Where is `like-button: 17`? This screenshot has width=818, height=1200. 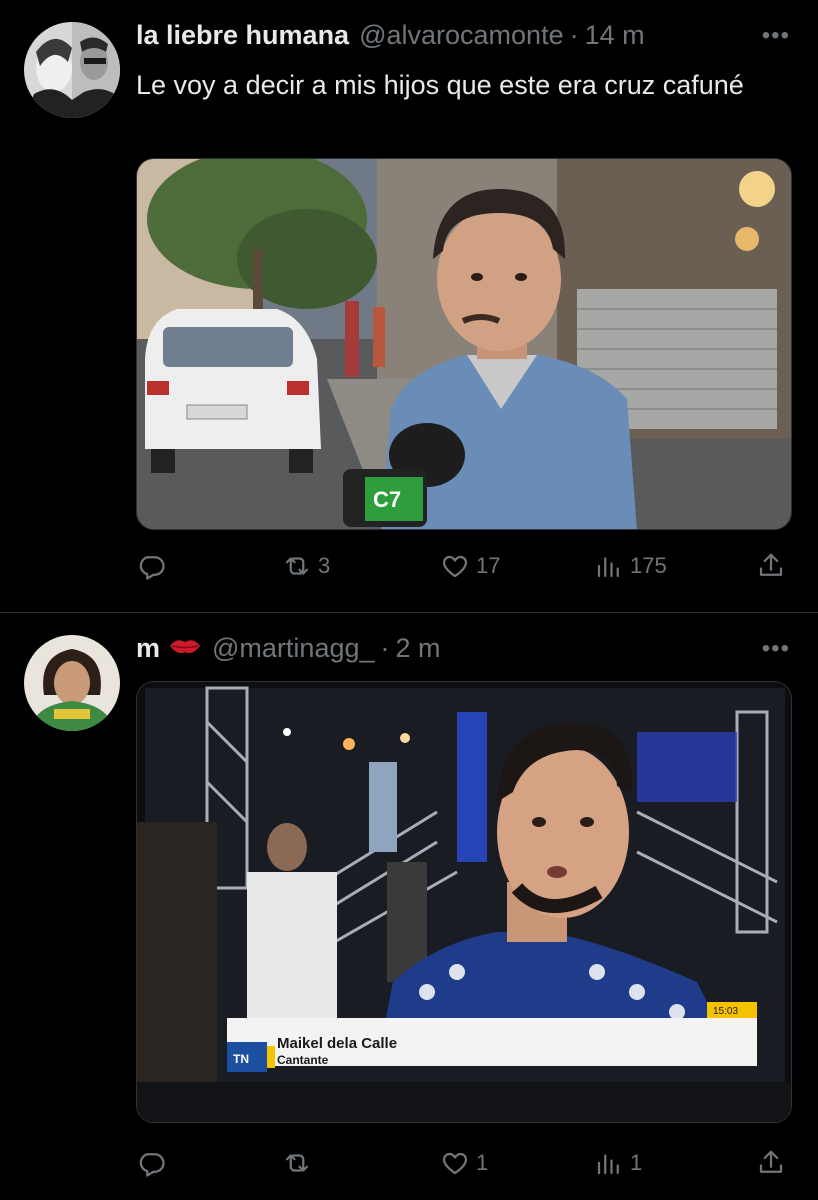 like-button: 17 is located at coordinates (470, 566).